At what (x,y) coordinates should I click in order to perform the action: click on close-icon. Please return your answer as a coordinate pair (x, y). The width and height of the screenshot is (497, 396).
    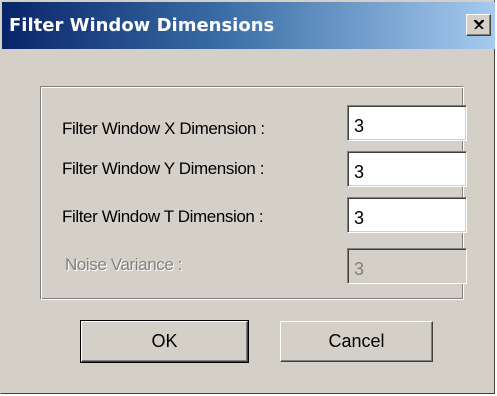
    Looking at the image, I should click on (479, 24).